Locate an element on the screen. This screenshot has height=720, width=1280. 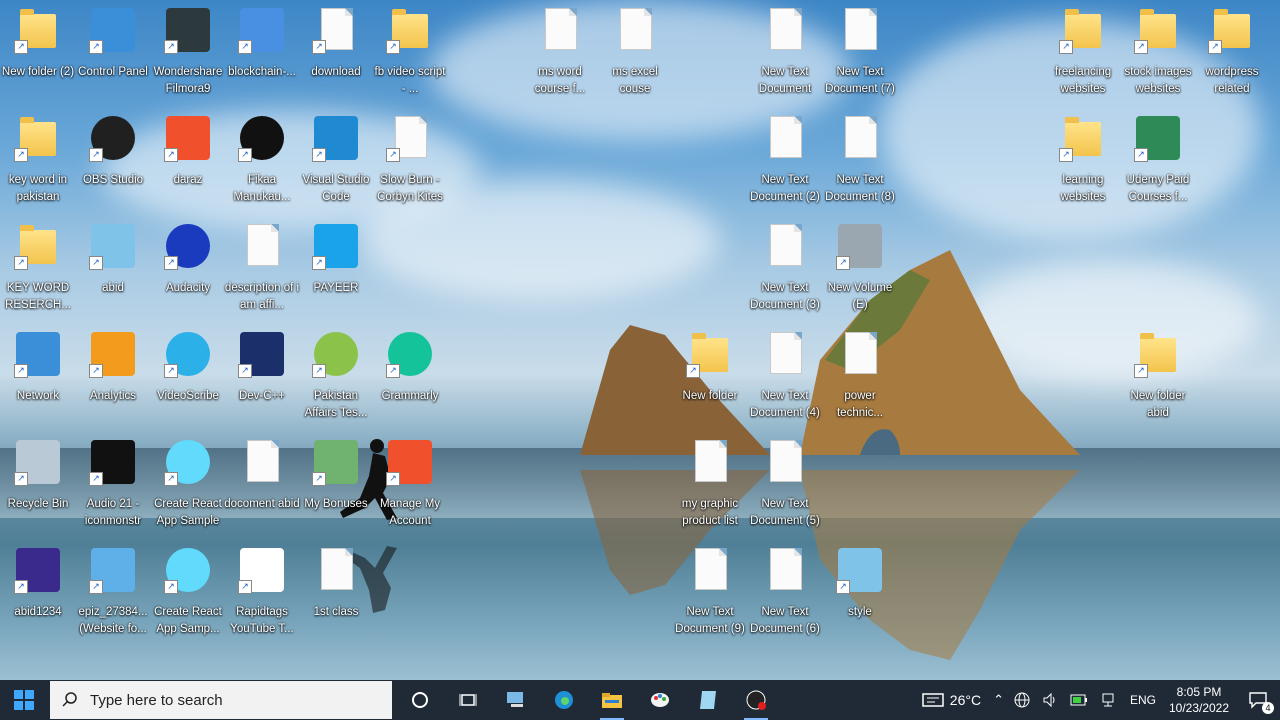
input-language: ENG is located at coordinates (1143, 700).